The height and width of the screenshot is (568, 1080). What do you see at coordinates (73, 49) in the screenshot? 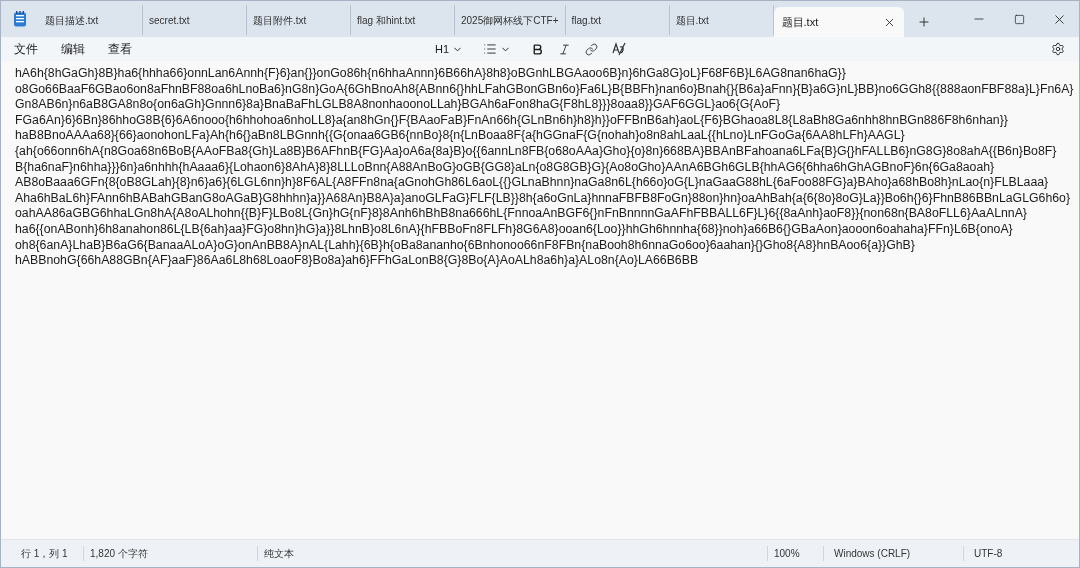
I see `menu-item: 编辑` at bounding box center [73, 49].